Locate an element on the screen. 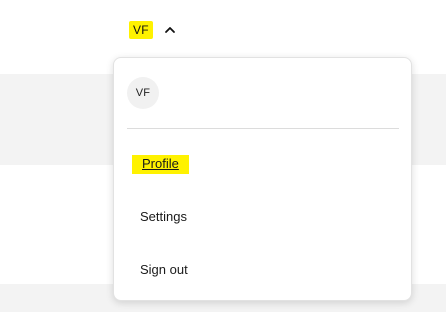  menu-item-settings: Settings is located at coordinates (163, 217).